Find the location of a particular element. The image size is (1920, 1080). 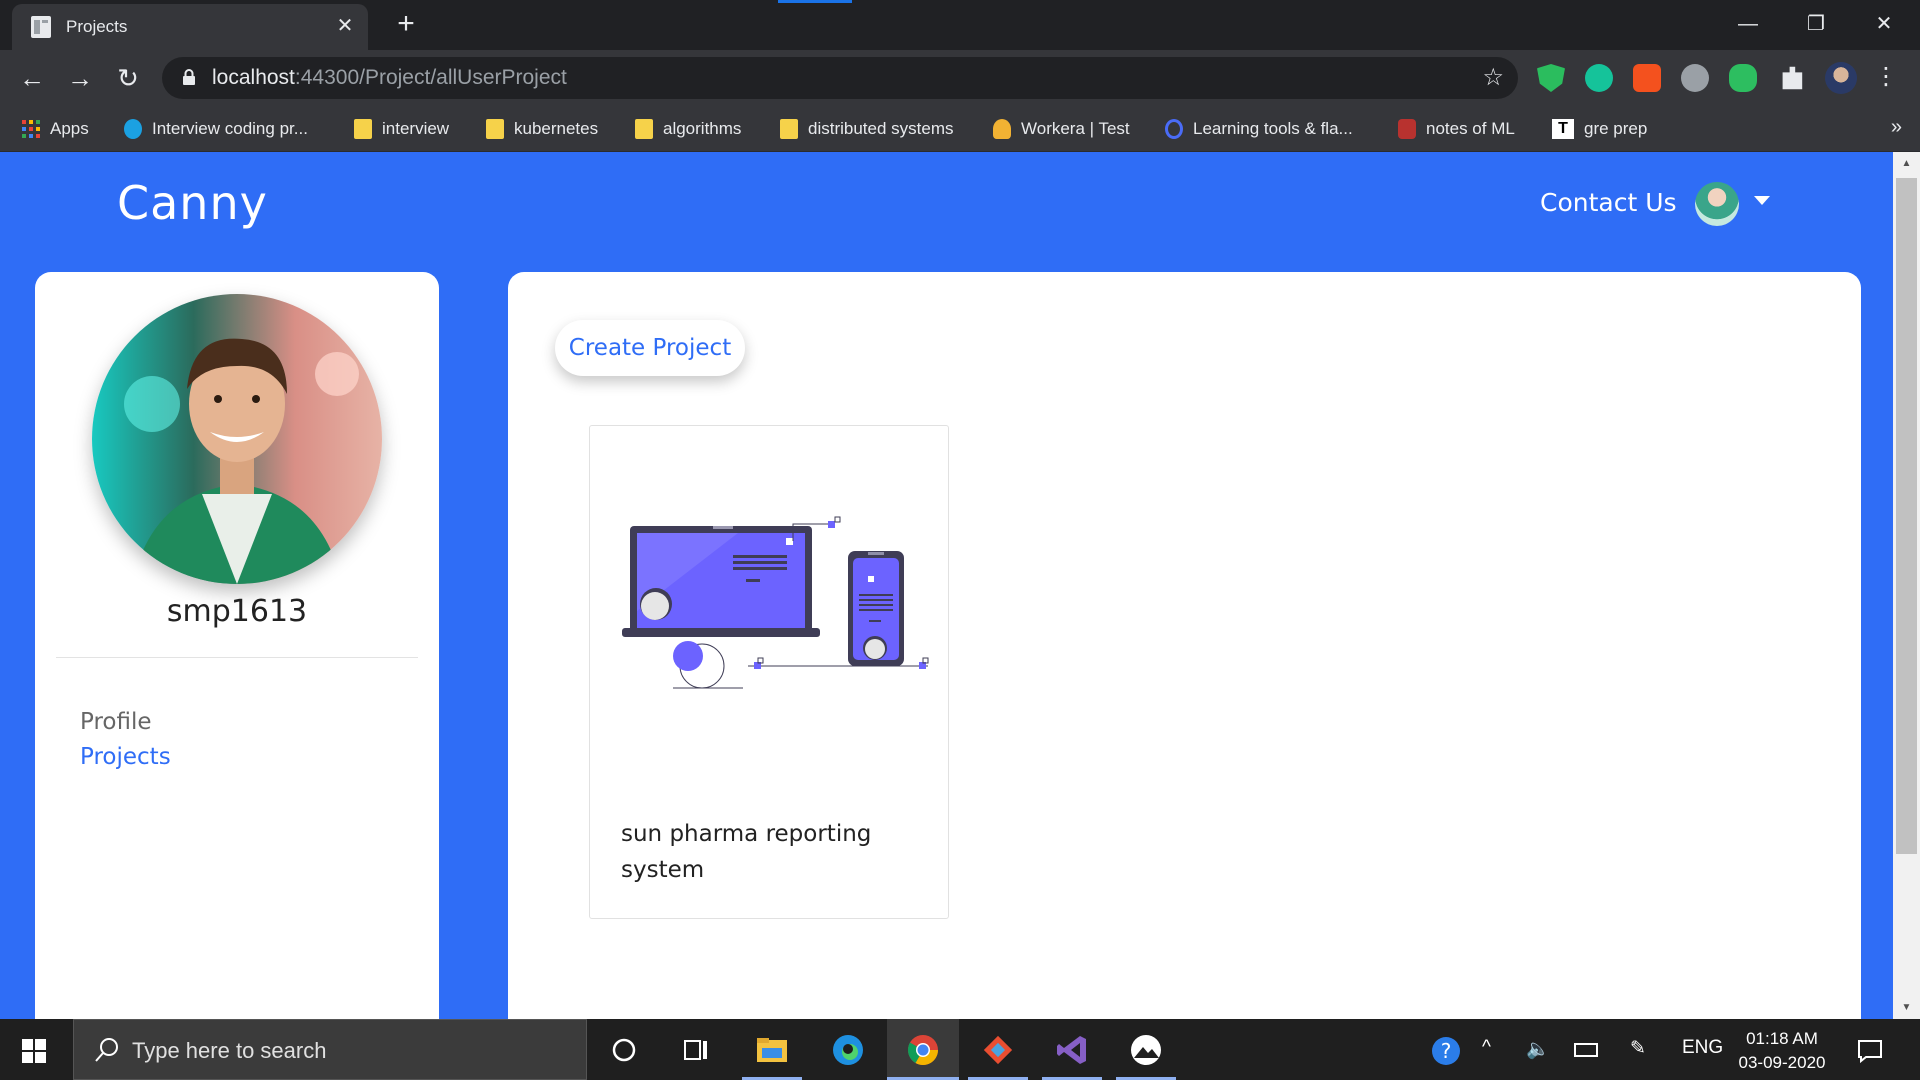

edge-browser-icon is located at coordinates (848, 1050).